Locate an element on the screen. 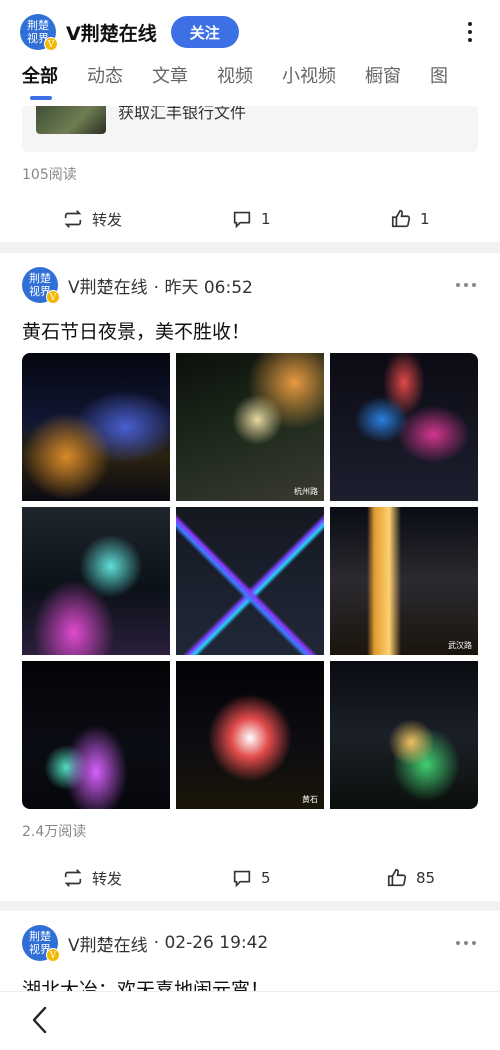 Image resolution: width=500 pixels, height=1050 pixels. post-actions: 转发 1 1 is located at coordinates (250, 219).